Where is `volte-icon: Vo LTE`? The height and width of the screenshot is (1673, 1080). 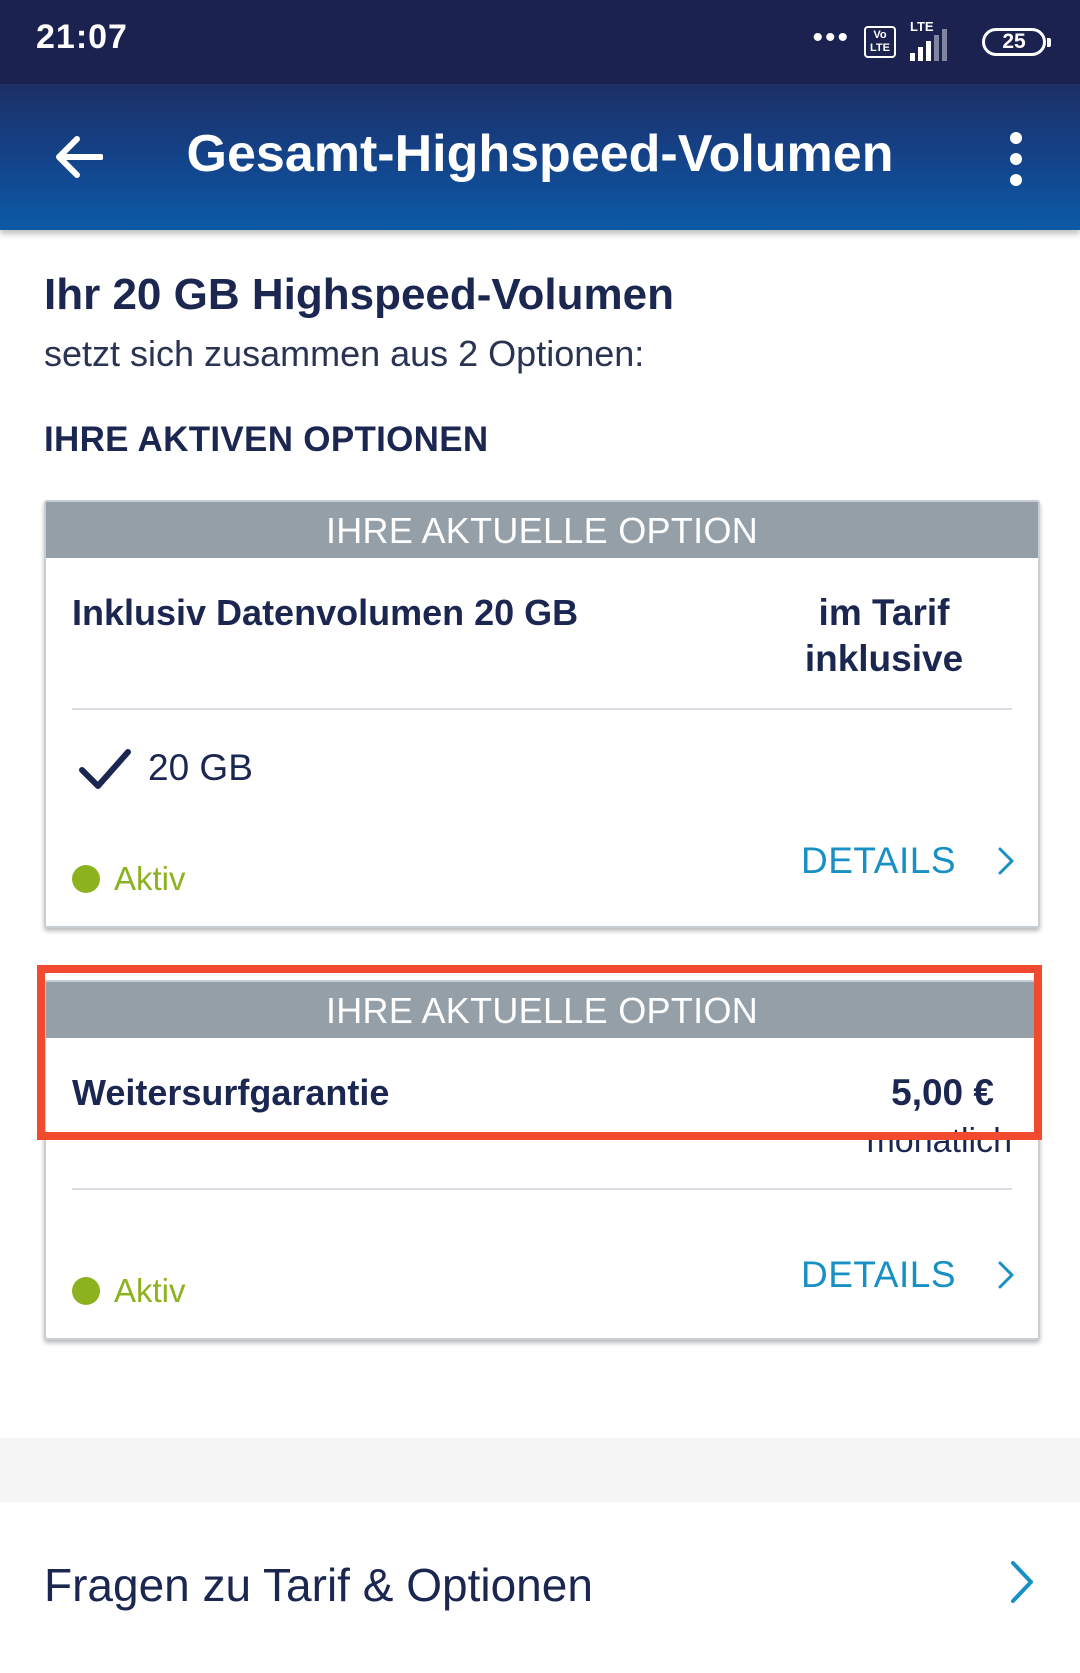 volte-icon: Vo LTE is located at coordinates (880, 42).